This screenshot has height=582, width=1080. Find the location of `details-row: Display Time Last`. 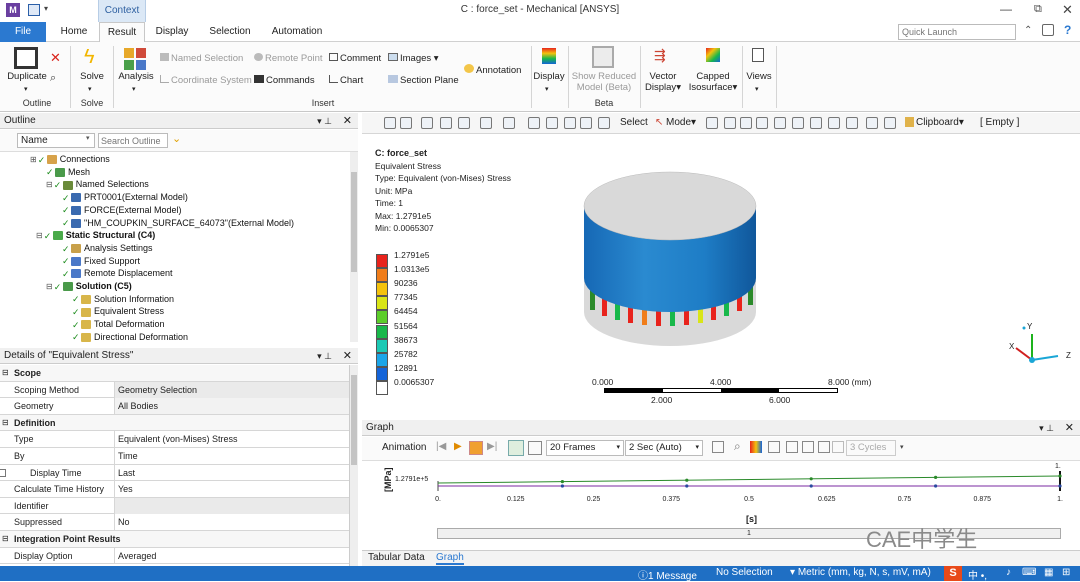

details-row: Display Time Last is located at coordinates (174, 473).